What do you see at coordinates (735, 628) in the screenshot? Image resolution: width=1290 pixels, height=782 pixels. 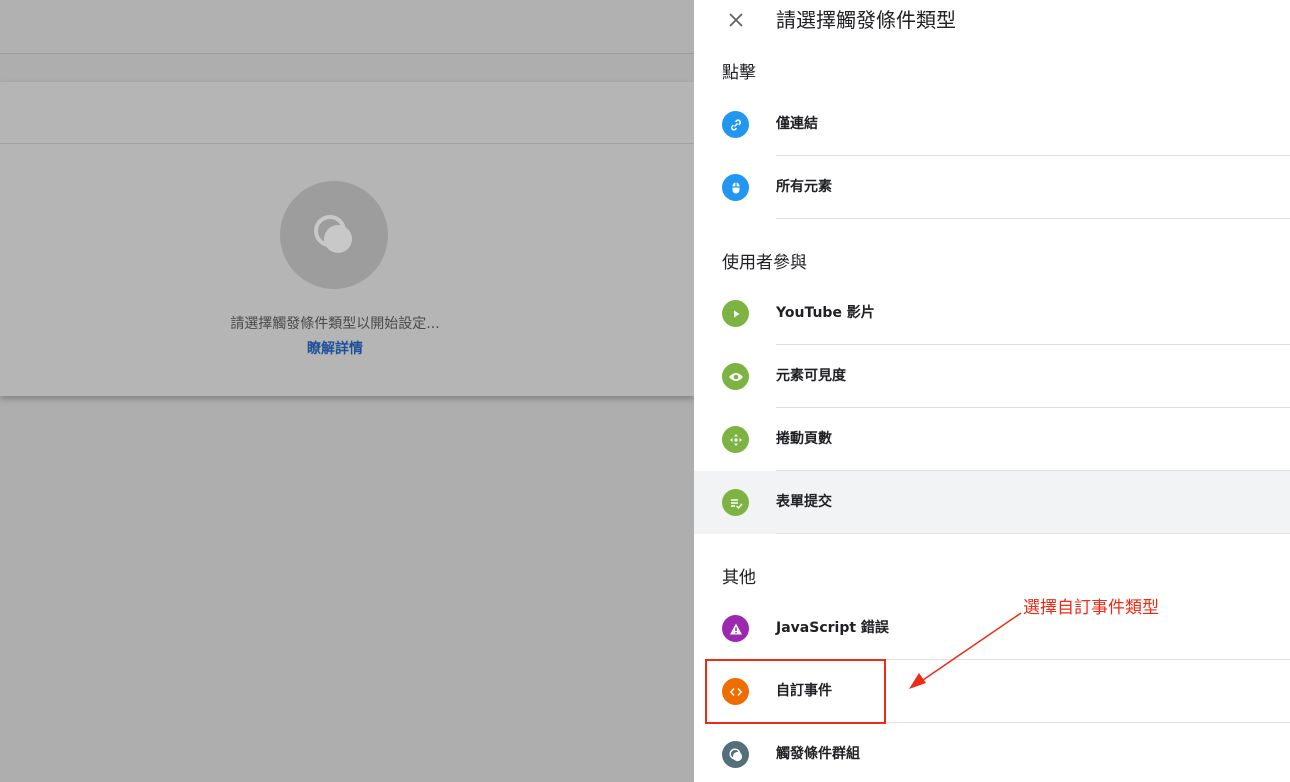 I see `warning-icon` at bounding box center [735, 628].